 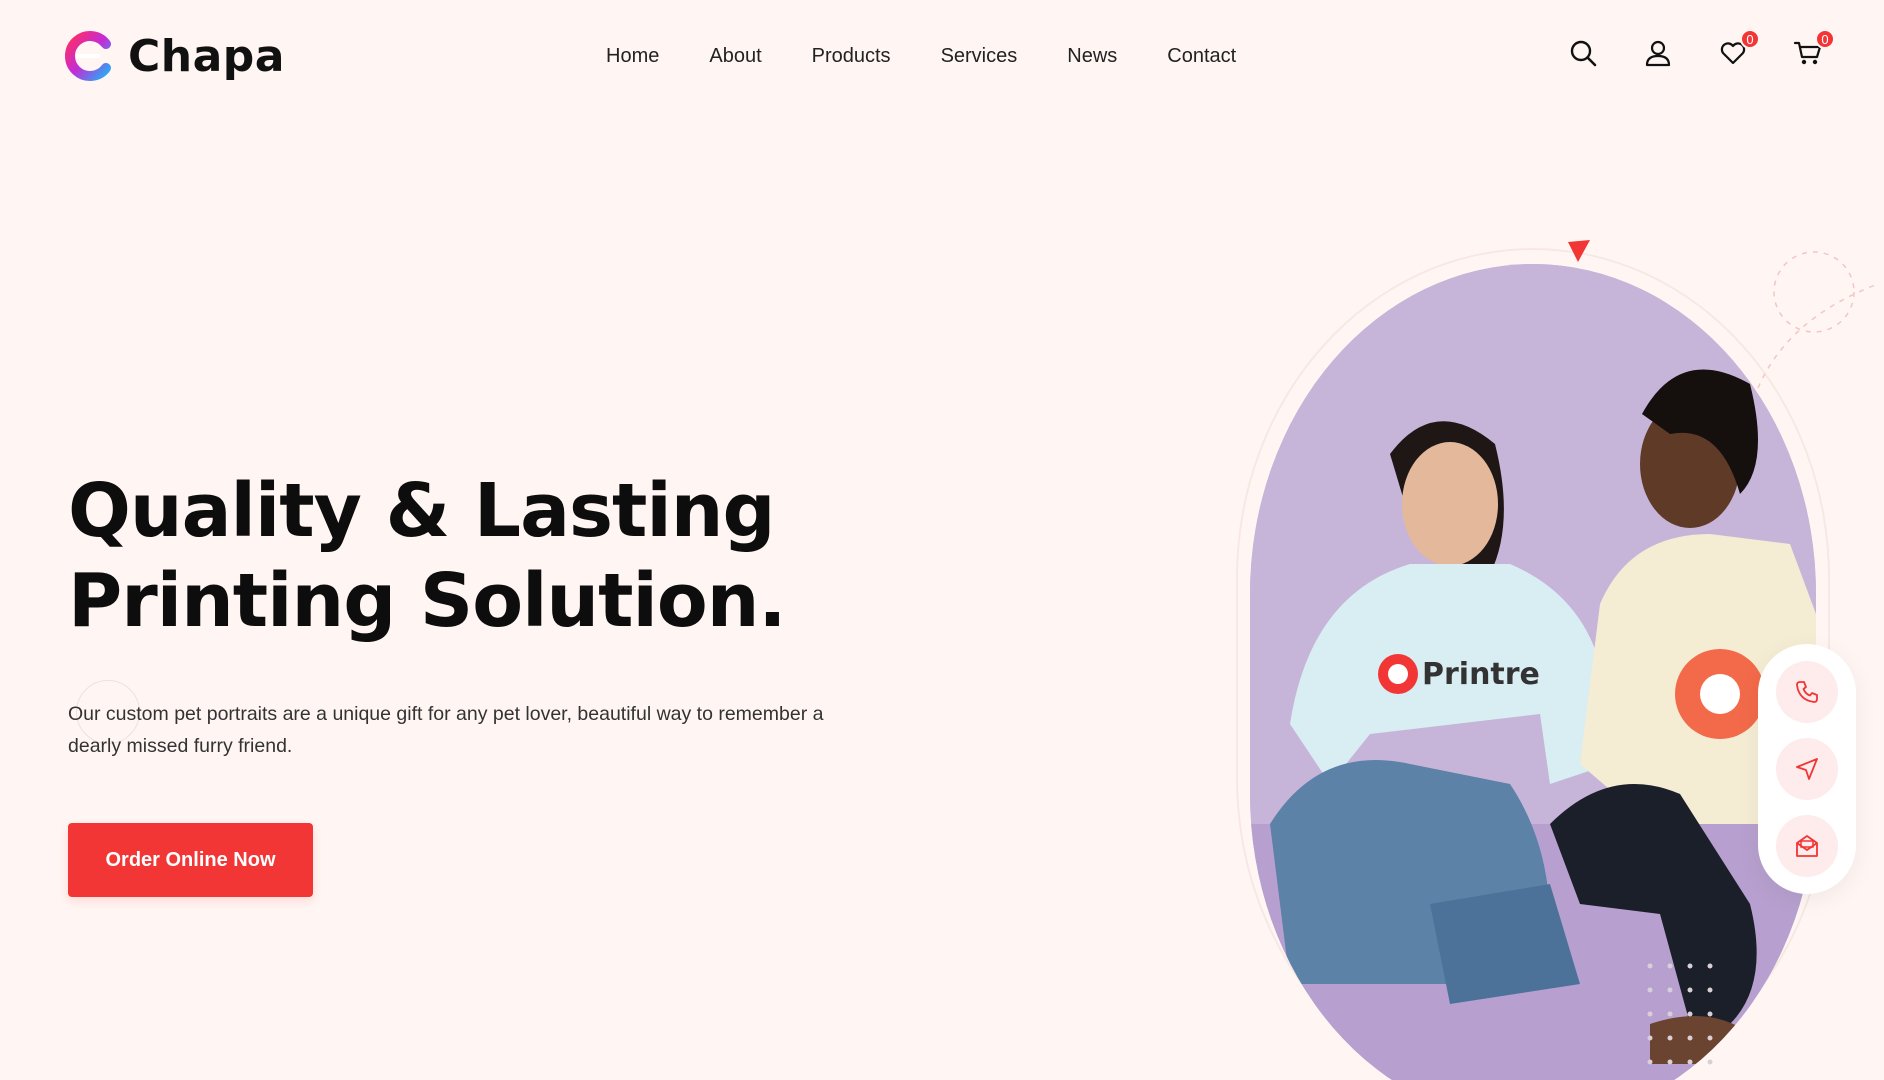 I want to click on wishlist-count-badge: 0, so click(x=1750, y=39).